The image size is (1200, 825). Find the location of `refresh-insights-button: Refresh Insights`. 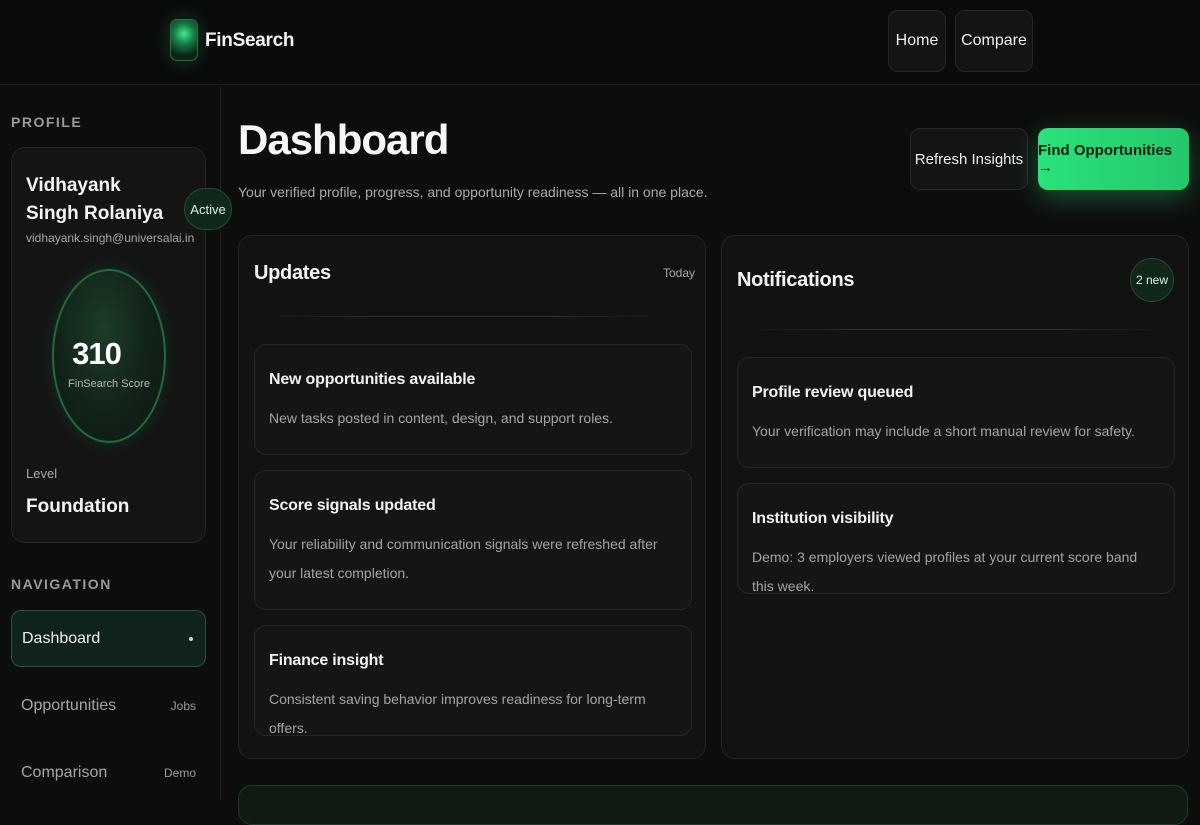

refresh-insights-button: Refresh Insights is located at coordinates (969, 159).